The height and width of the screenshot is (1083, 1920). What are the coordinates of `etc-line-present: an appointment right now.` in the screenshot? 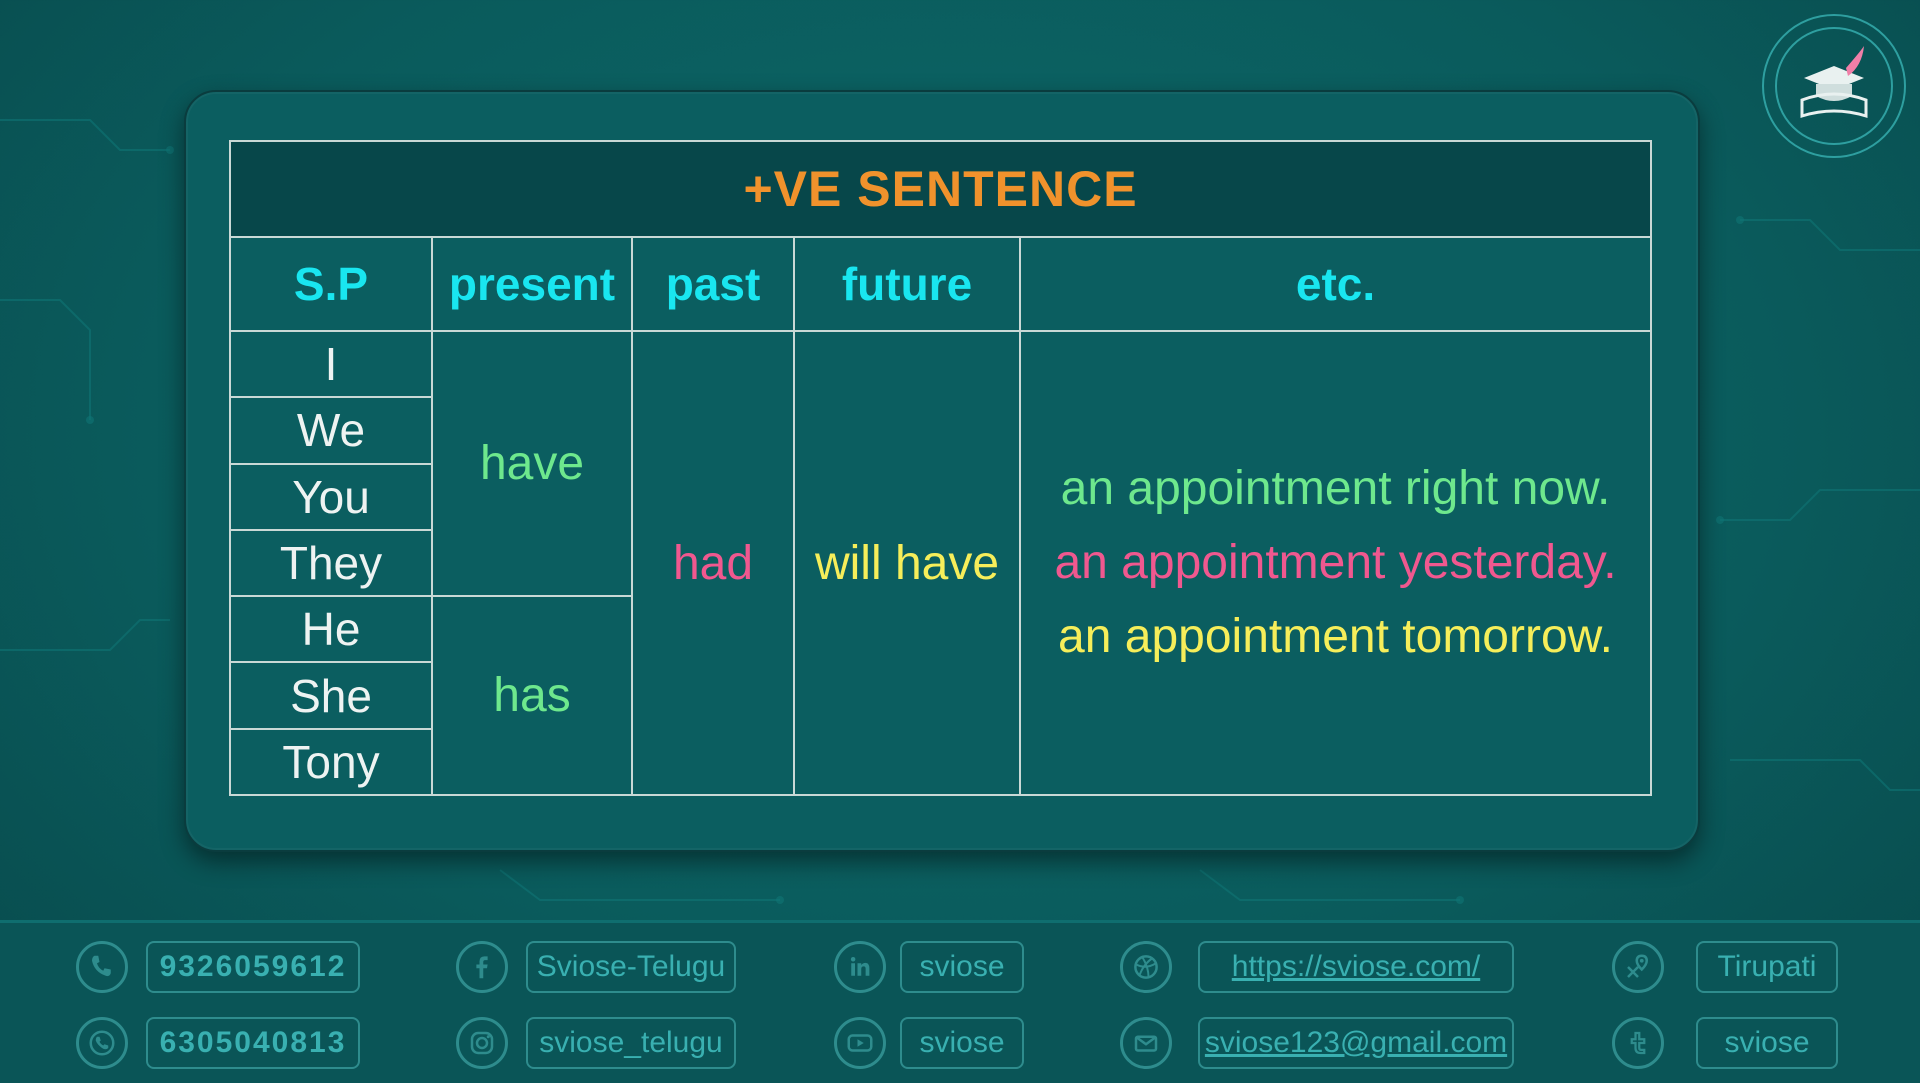 It's located at (1335, 488).